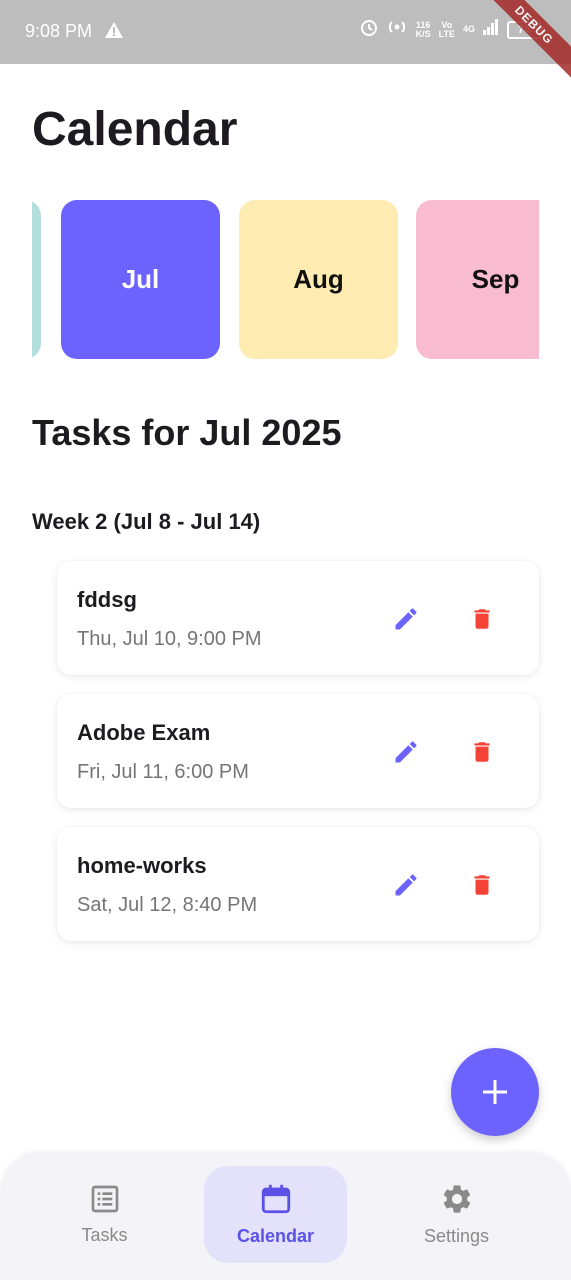  Describe the element at coordinates (114, 32) in the screenshot. I see `warning-icon` at that location.